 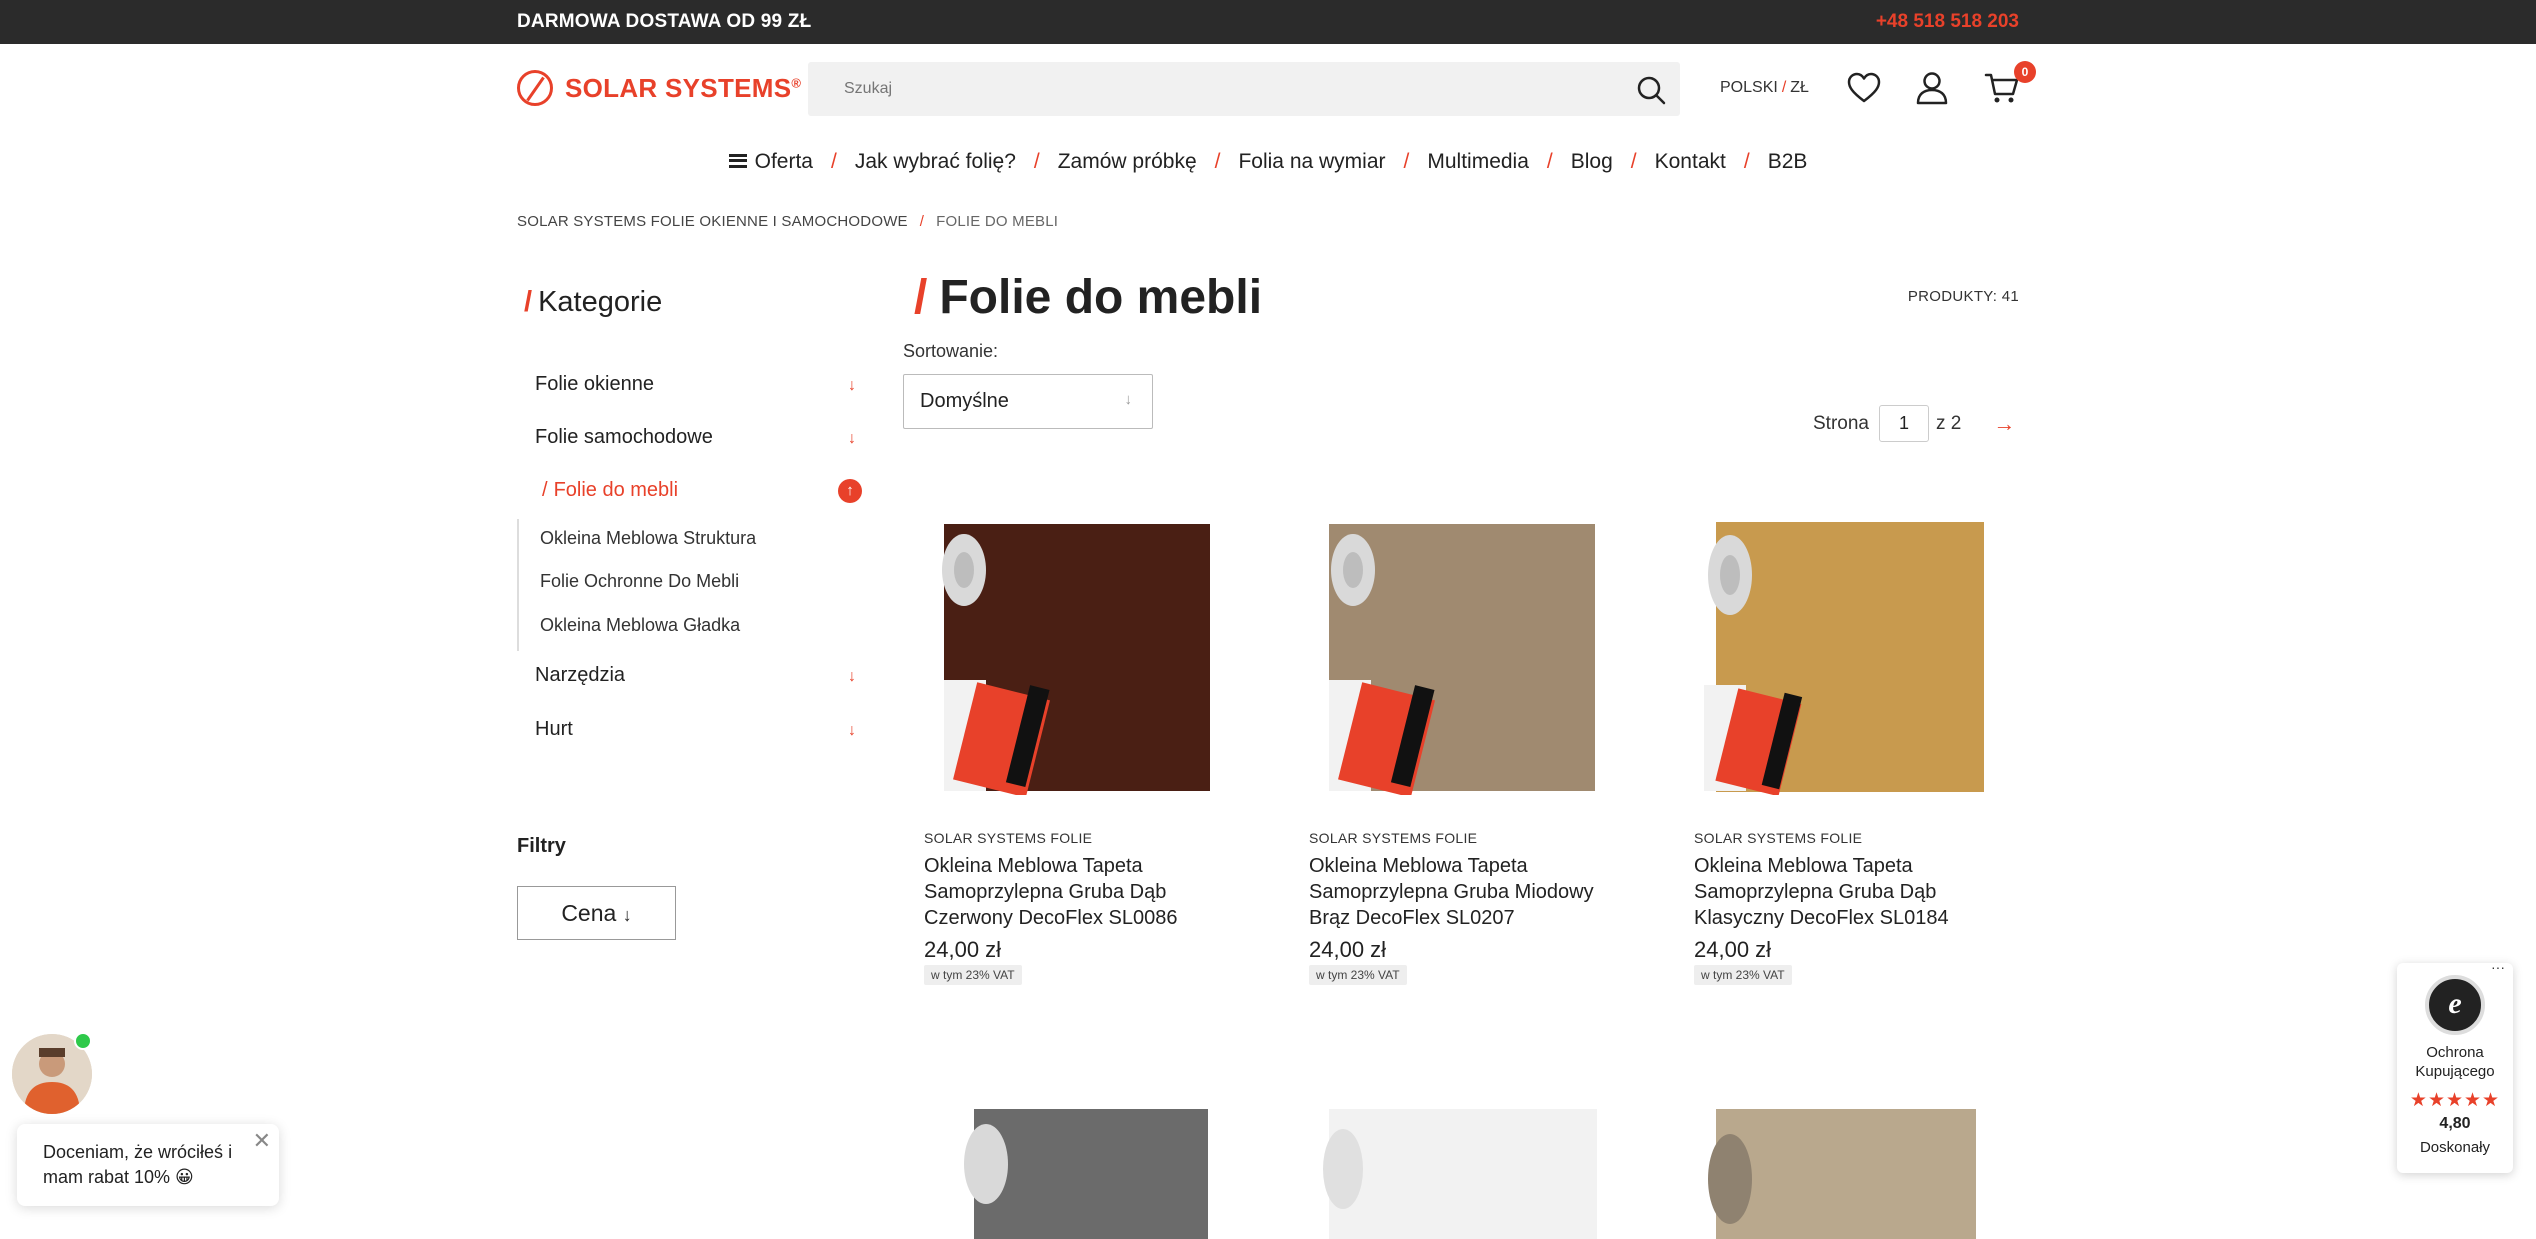 I want to click on page-title: / Folie do mebli, so click(x=1088, y=297).